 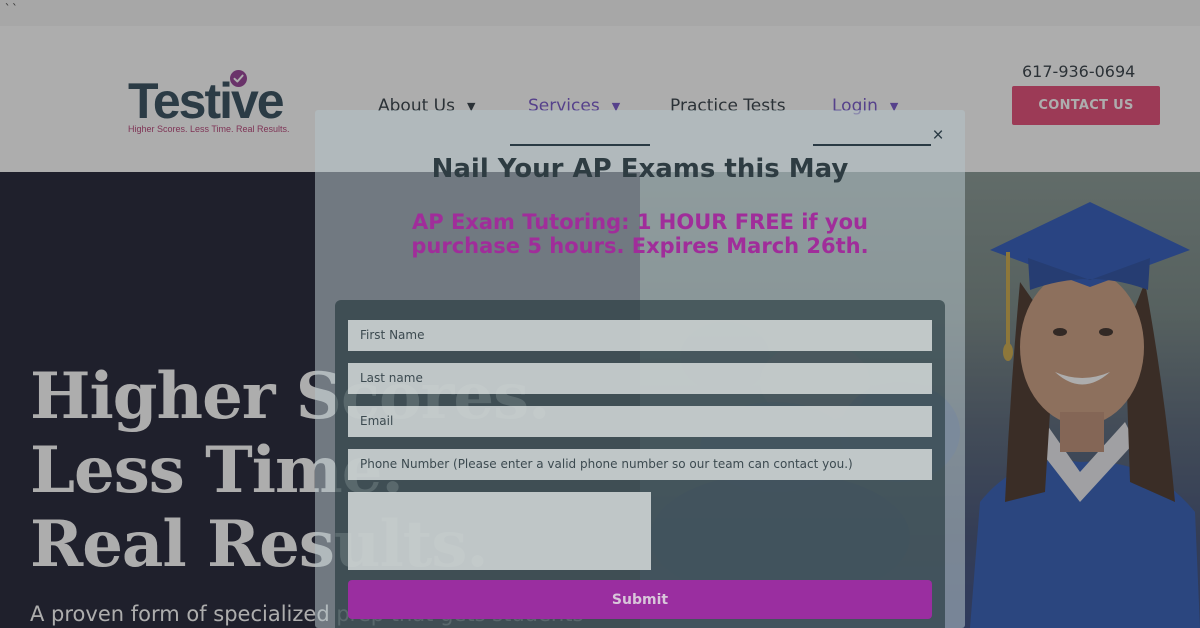 What do you see at coordinates (639, 222) in the screenshot?
I see `promo-line: AP Exam Tutoring: 1 HOUR FREE if you` at bounding box center [639, 222].